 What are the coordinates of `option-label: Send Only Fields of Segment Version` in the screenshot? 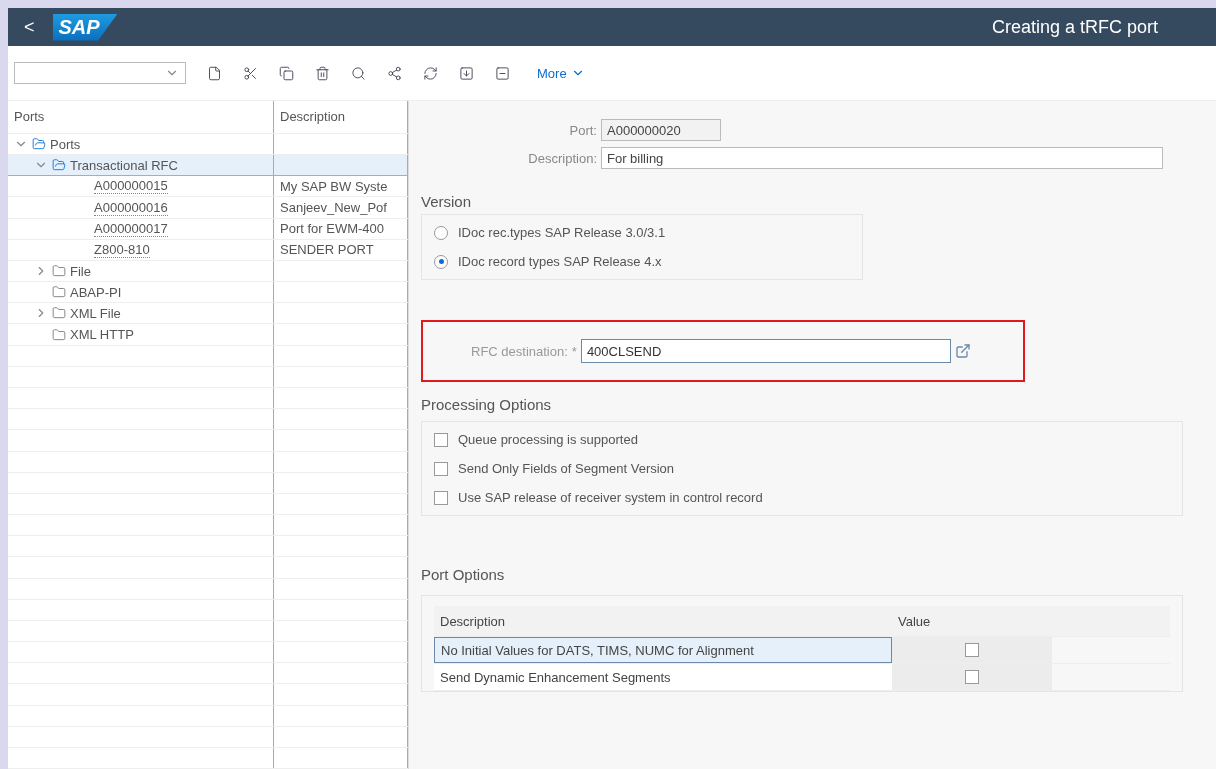 It's located at (566, 468).